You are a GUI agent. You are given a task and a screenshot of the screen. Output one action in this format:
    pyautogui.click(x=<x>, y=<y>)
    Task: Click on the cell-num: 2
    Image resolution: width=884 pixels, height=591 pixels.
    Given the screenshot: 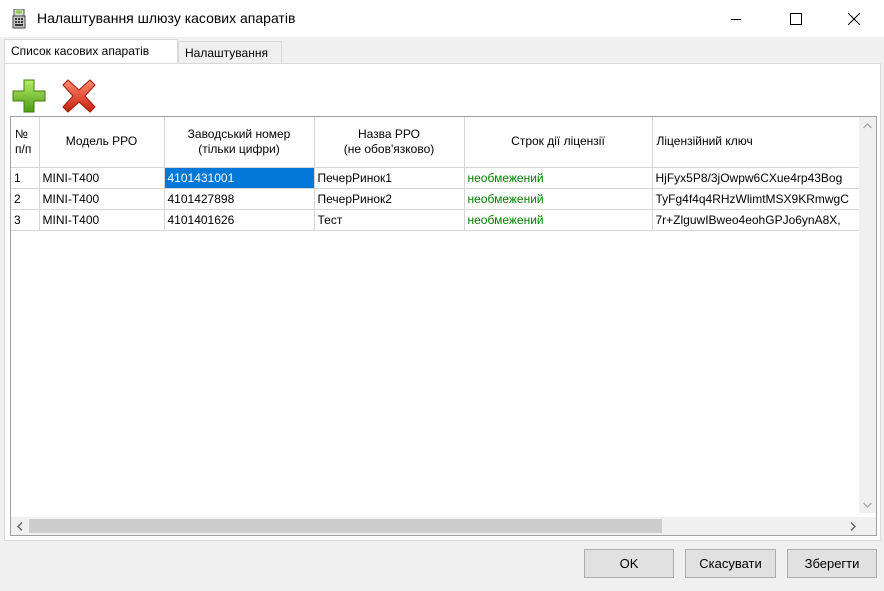 What is the action you would take?
    pyautogui.click(x=25, y=199)
    